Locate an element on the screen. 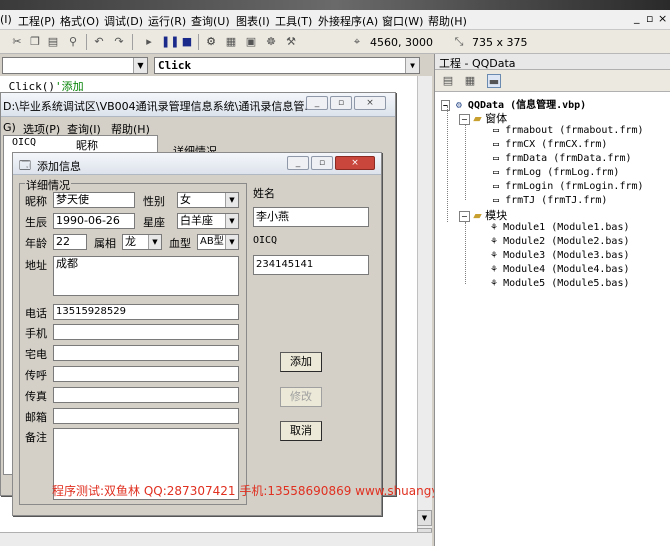 The width and height of the screenshot is (670, 546). copy-icon: ❐ is located at coordinates (35, 42).